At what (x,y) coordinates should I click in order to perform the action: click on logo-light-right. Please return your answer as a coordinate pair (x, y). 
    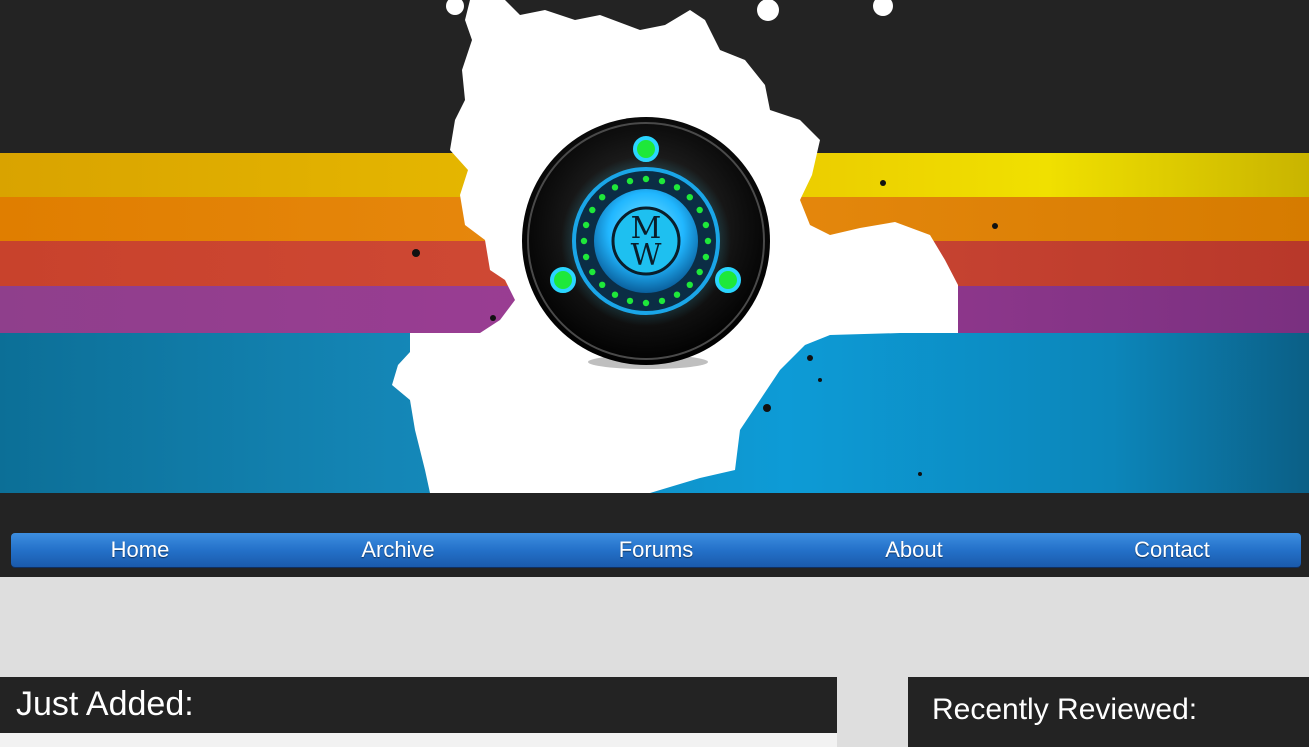
    Looking at the image, I should click on (728, 280).